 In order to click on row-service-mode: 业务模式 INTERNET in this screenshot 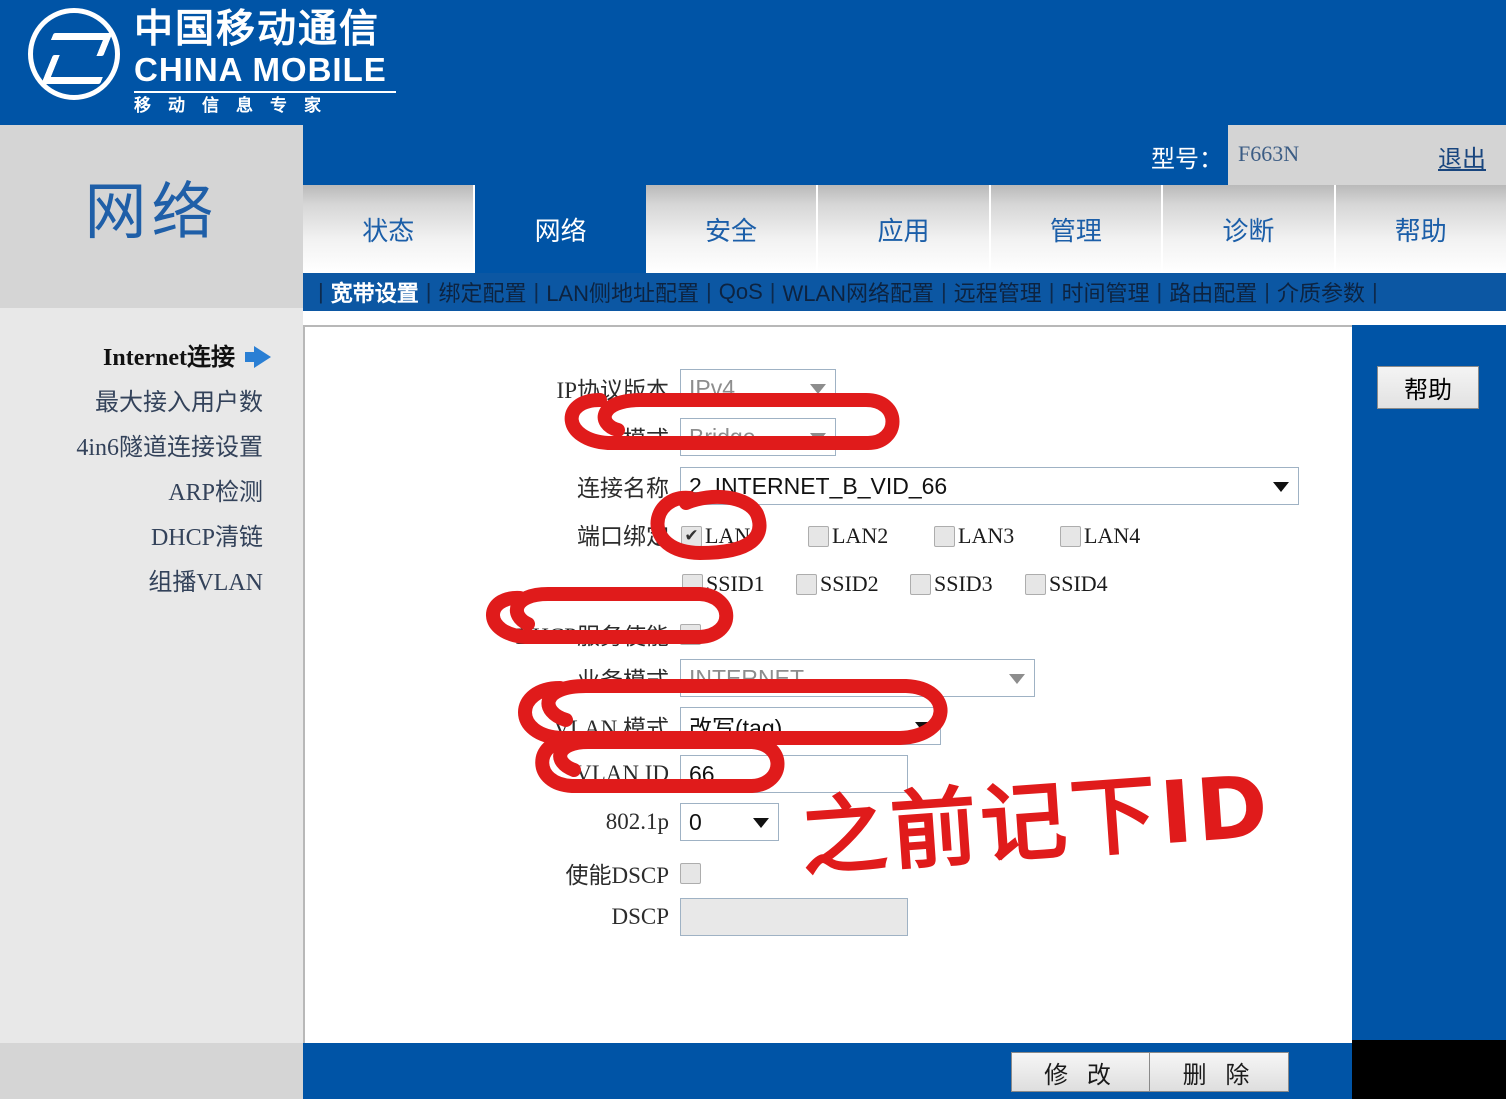, I will do `click(770, 678)`.